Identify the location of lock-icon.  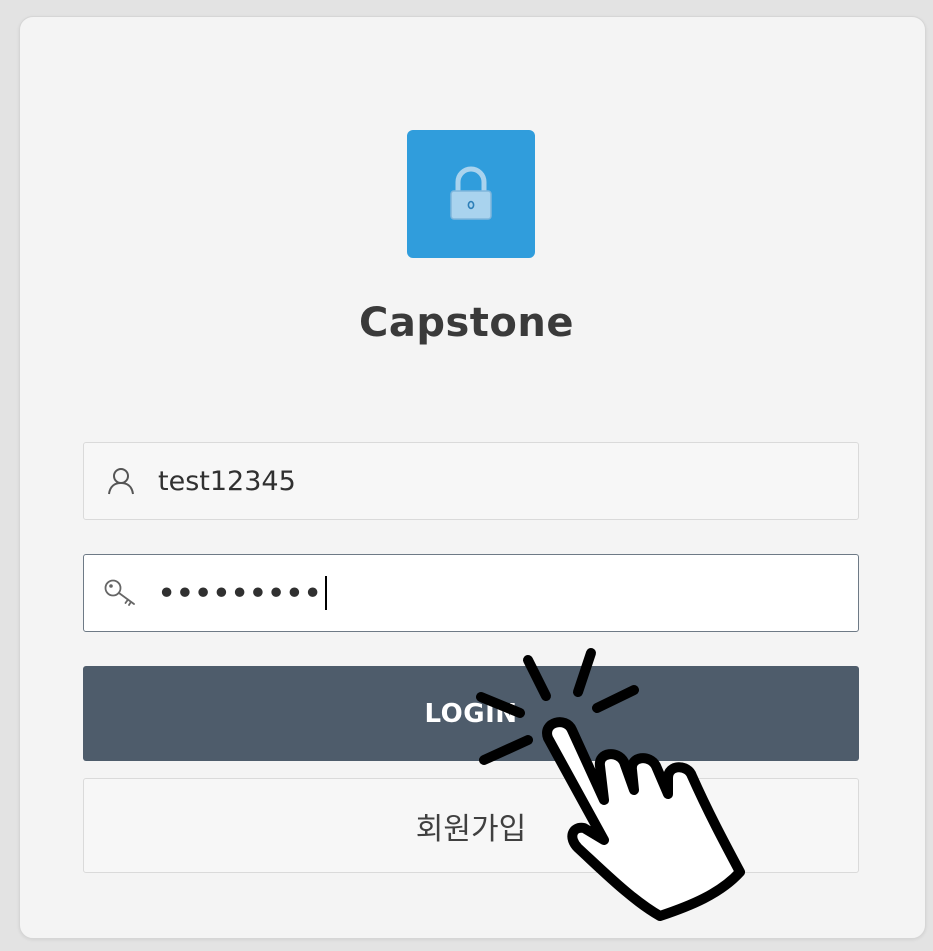
(471, 193).